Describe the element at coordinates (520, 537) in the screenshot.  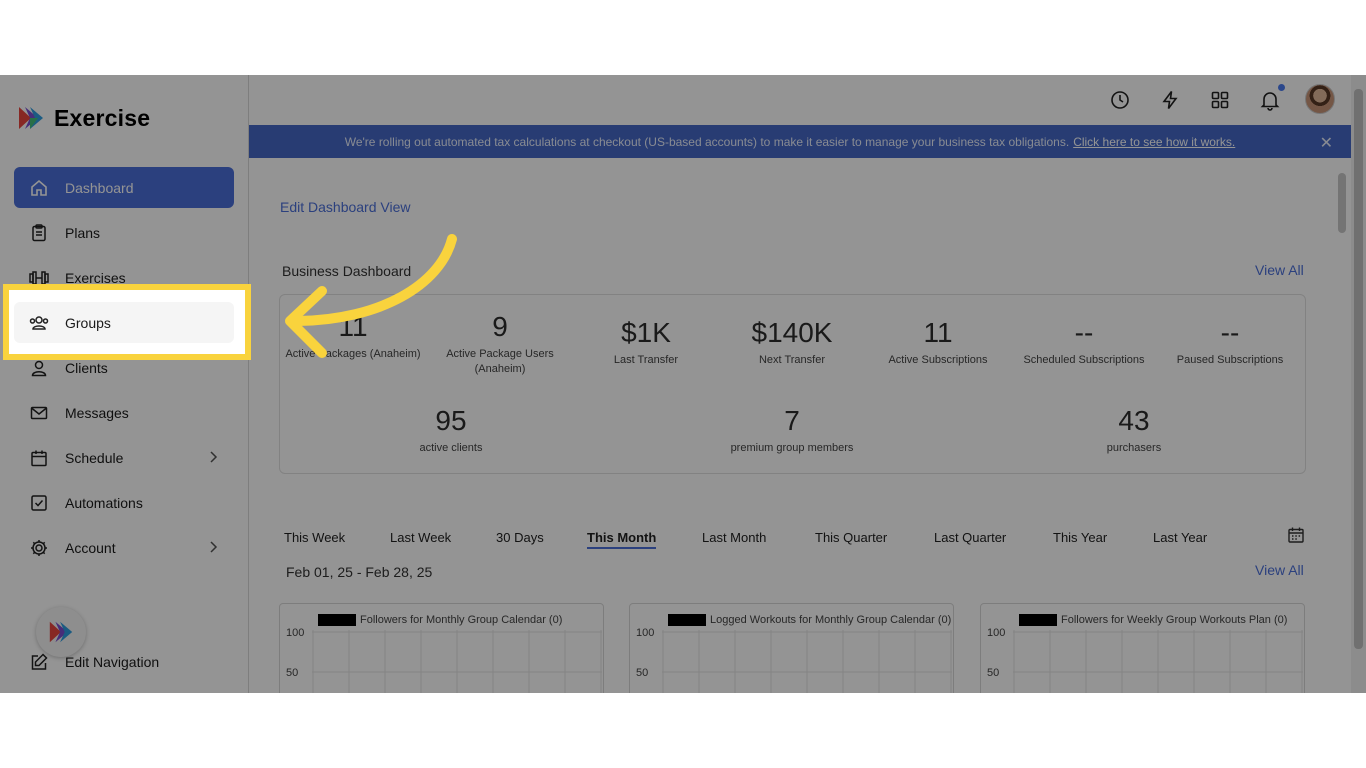
I see `tab-30-days: 30 Days` at that location.